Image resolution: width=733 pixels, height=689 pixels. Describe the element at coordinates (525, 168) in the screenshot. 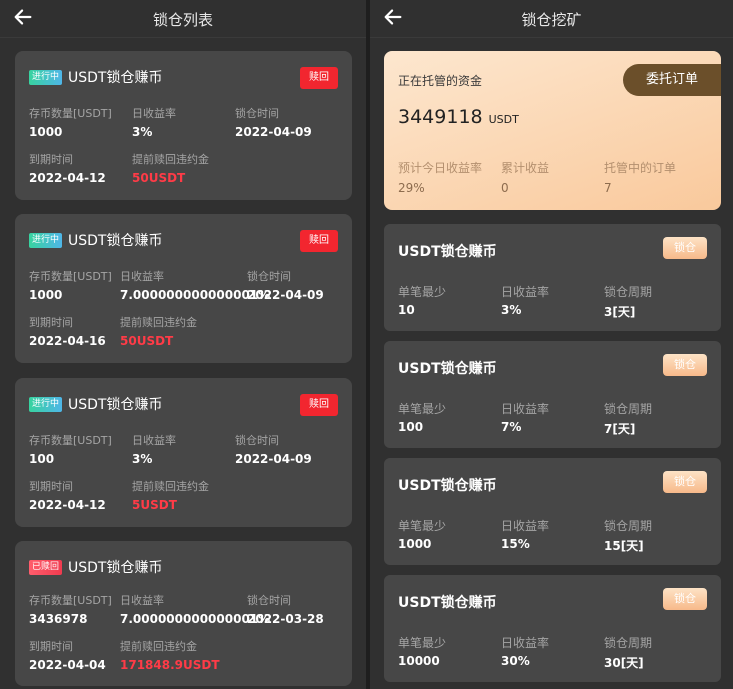

I see `stat-label: 累计收益` at that location.